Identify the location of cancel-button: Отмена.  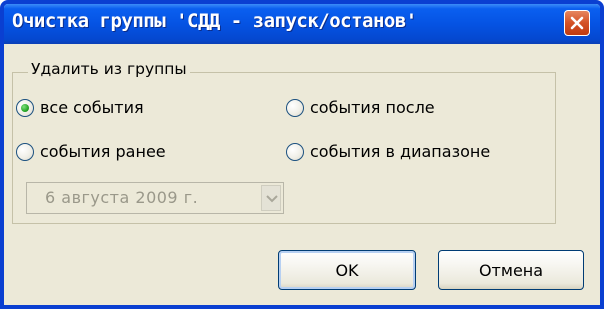
(511, 270).